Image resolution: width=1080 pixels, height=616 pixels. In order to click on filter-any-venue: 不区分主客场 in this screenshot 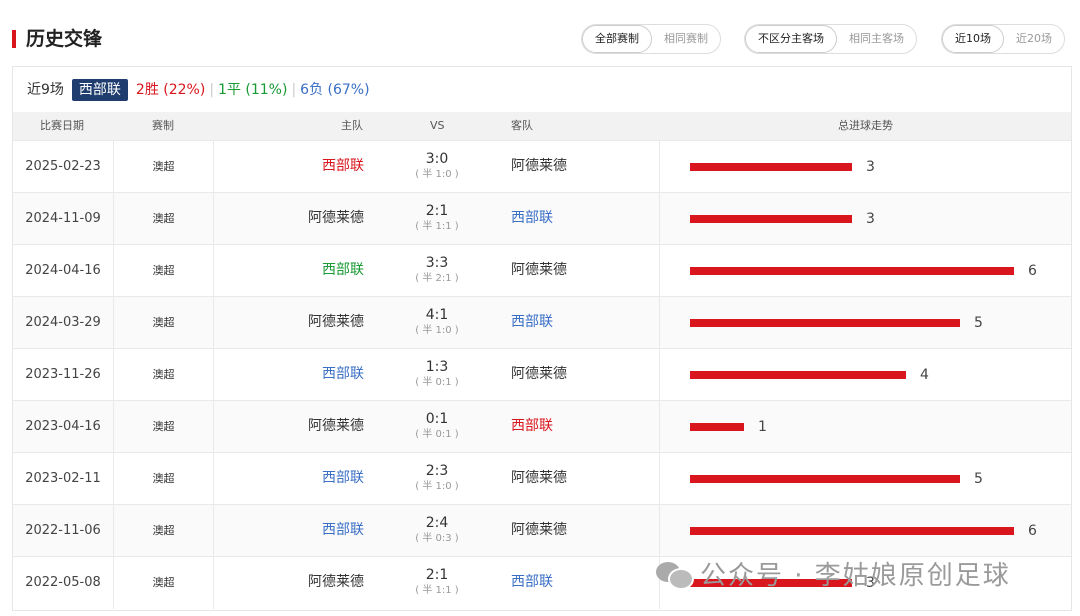, I will do `click(791, 39)`.